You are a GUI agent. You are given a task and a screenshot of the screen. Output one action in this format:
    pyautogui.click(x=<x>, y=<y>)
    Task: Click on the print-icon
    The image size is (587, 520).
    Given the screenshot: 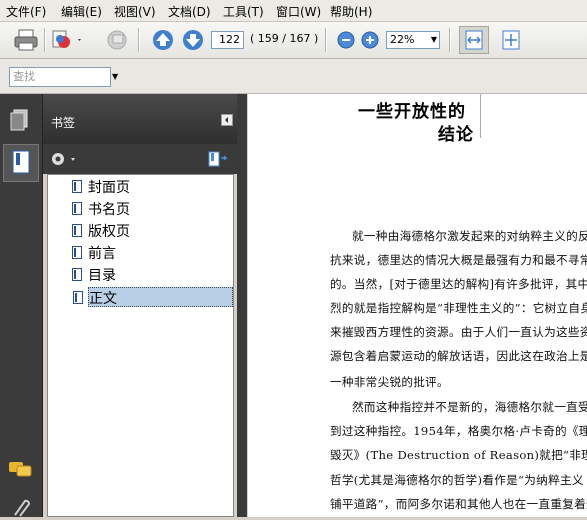 What is the action you would take?
    pyautogui.click(x=26, y=40)
    